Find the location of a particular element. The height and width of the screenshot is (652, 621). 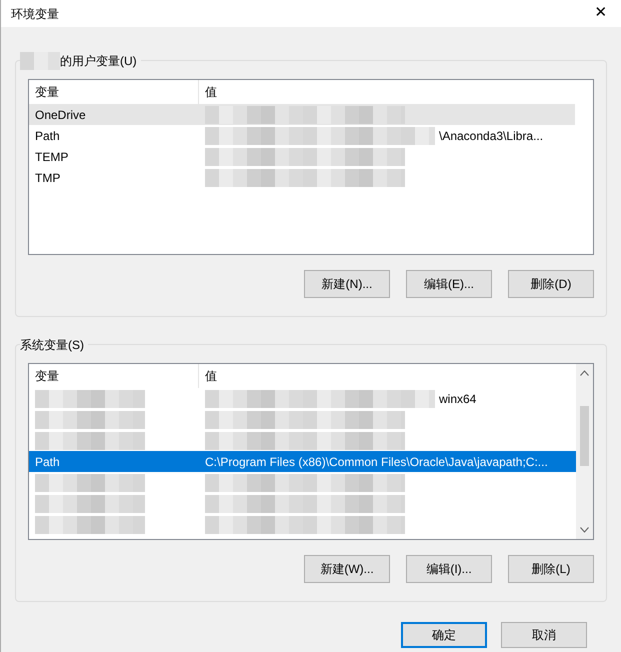

list-row: OneDrive is located at coordinates (302, 114).